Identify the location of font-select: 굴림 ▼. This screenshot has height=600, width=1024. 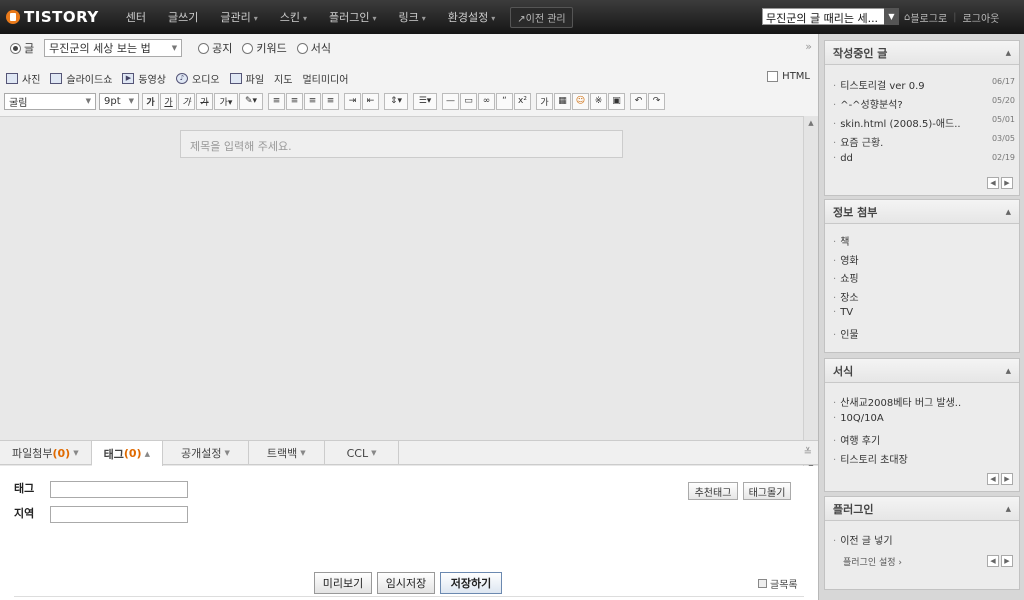
(50, 101).